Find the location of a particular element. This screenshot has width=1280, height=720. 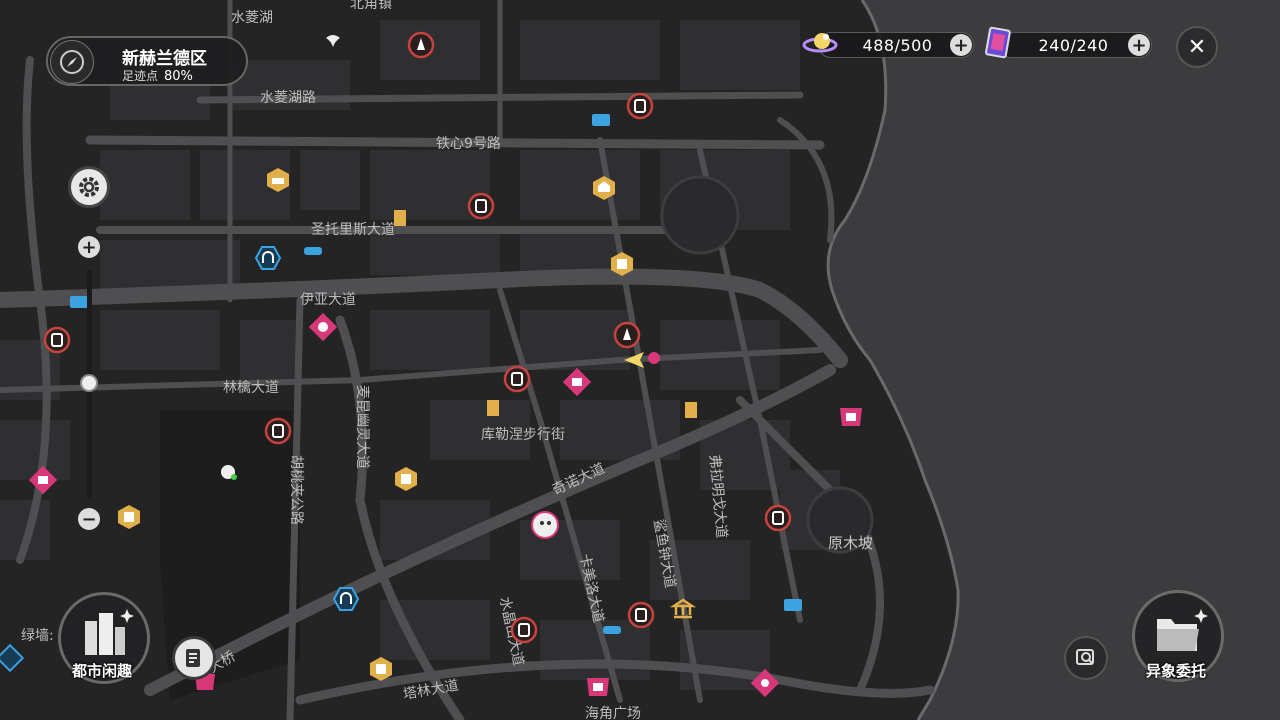

footprint-info: 足迹点 80% is located at coordinates (157, 75).